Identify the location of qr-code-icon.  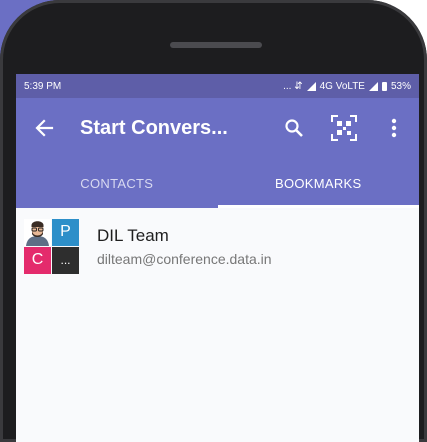
(344, 128).